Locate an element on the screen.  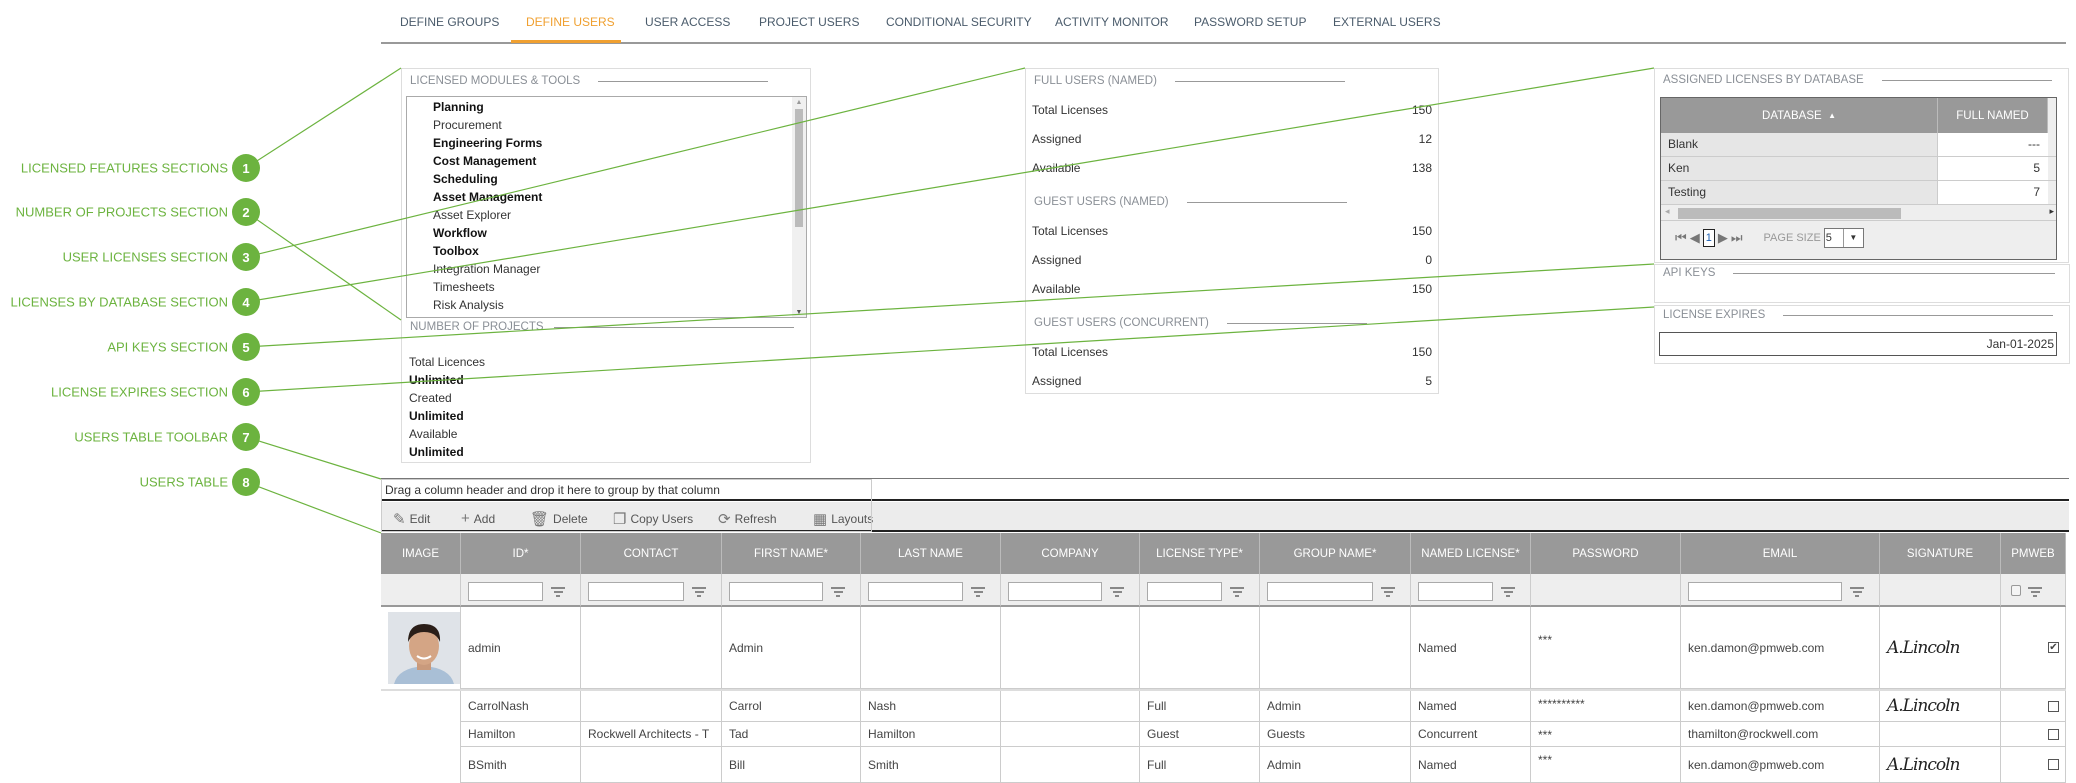
horizontal-scrollbar: ◂ ▸ is located at coordinates (1858, 213).